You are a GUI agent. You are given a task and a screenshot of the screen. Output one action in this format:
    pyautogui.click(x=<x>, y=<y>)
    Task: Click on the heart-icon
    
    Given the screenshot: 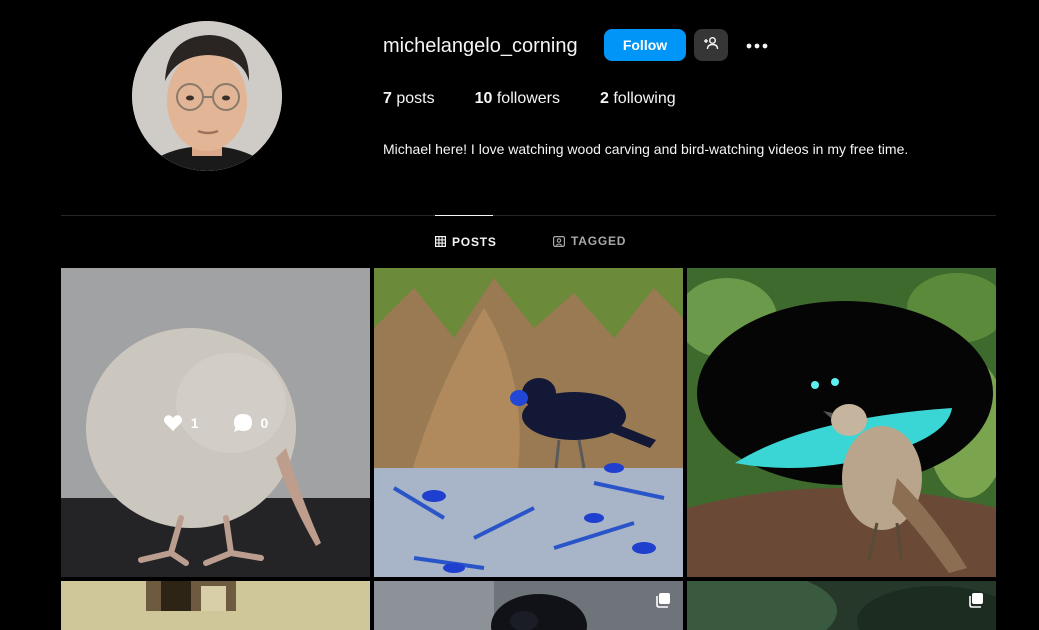 What is the action you would take?
    pyautogui.click(x=172, y=422)
    